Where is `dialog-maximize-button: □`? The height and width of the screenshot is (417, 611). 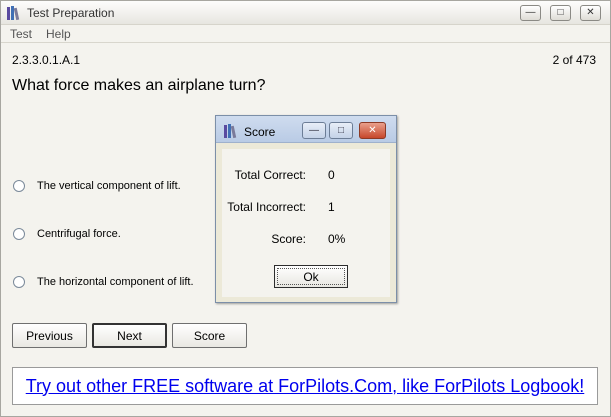
dialog-maximize-button: □ is located at coordinates (341, 130).